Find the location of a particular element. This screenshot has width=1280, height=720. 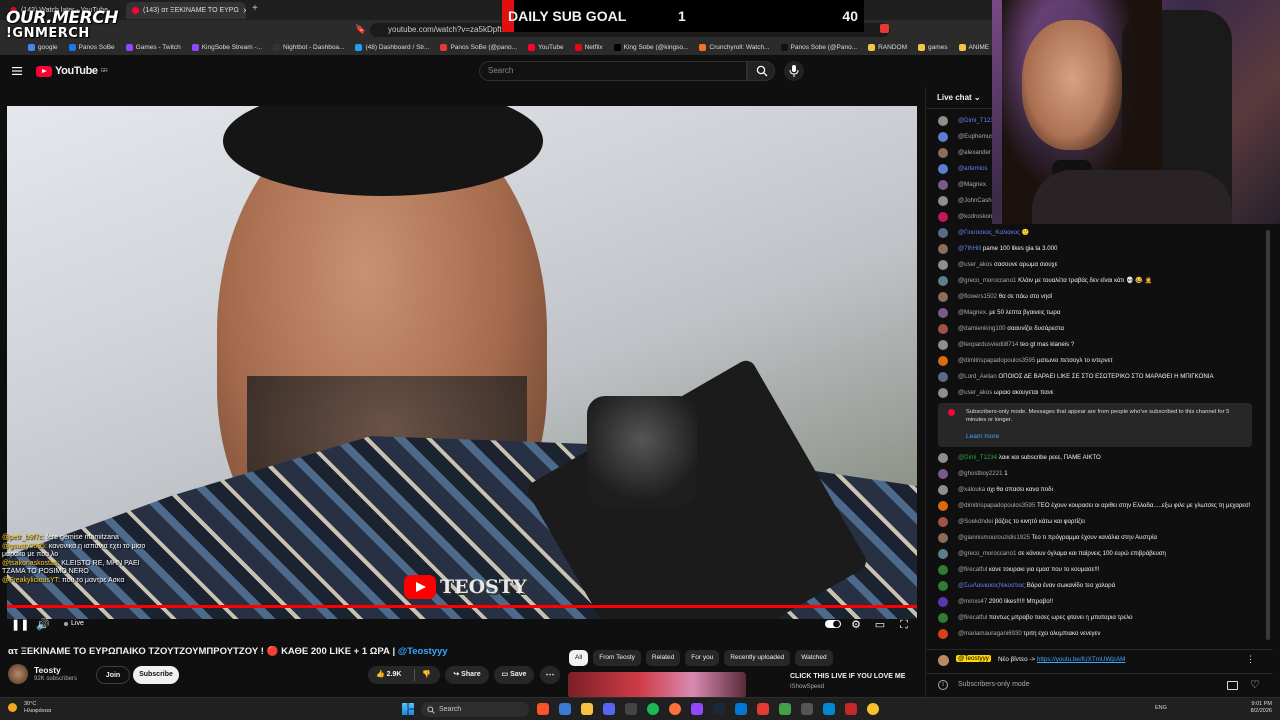

bookmark-item: YouTube is located at coordinates (546, 47).